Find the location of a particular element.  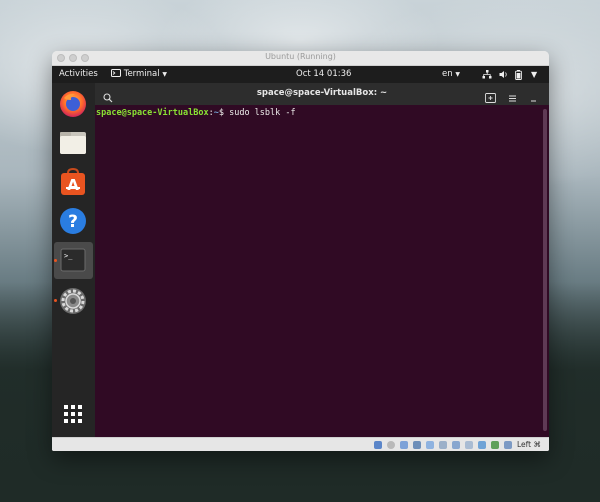

ubuntu-software-icon: A is located at coordinates (73, 181).